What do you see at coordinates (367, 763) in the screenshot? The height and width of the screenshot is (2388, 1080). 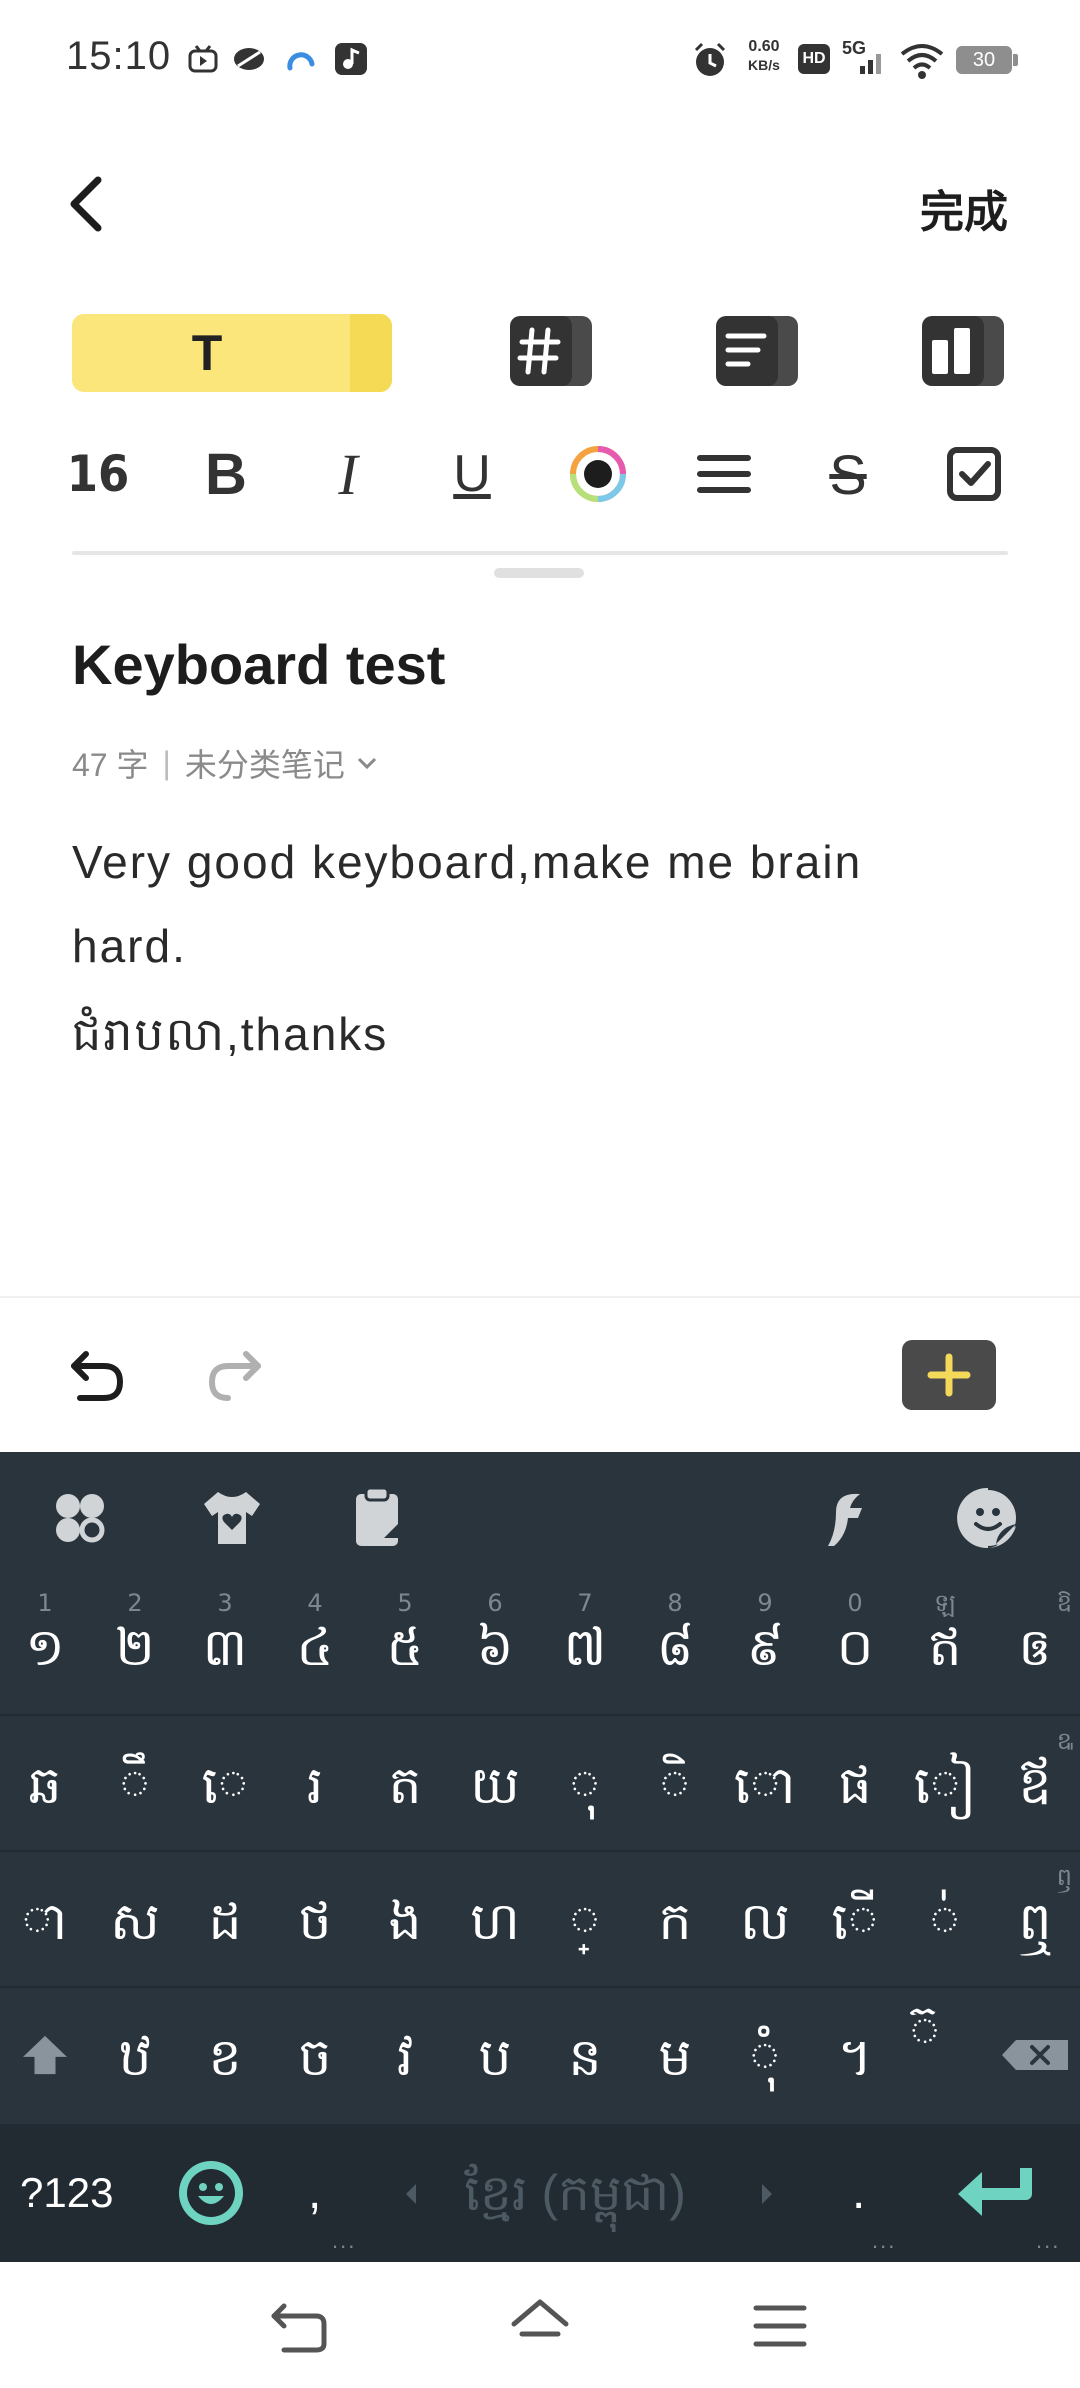 I see `chevron-down-icon` at bounding box center [367, 763].